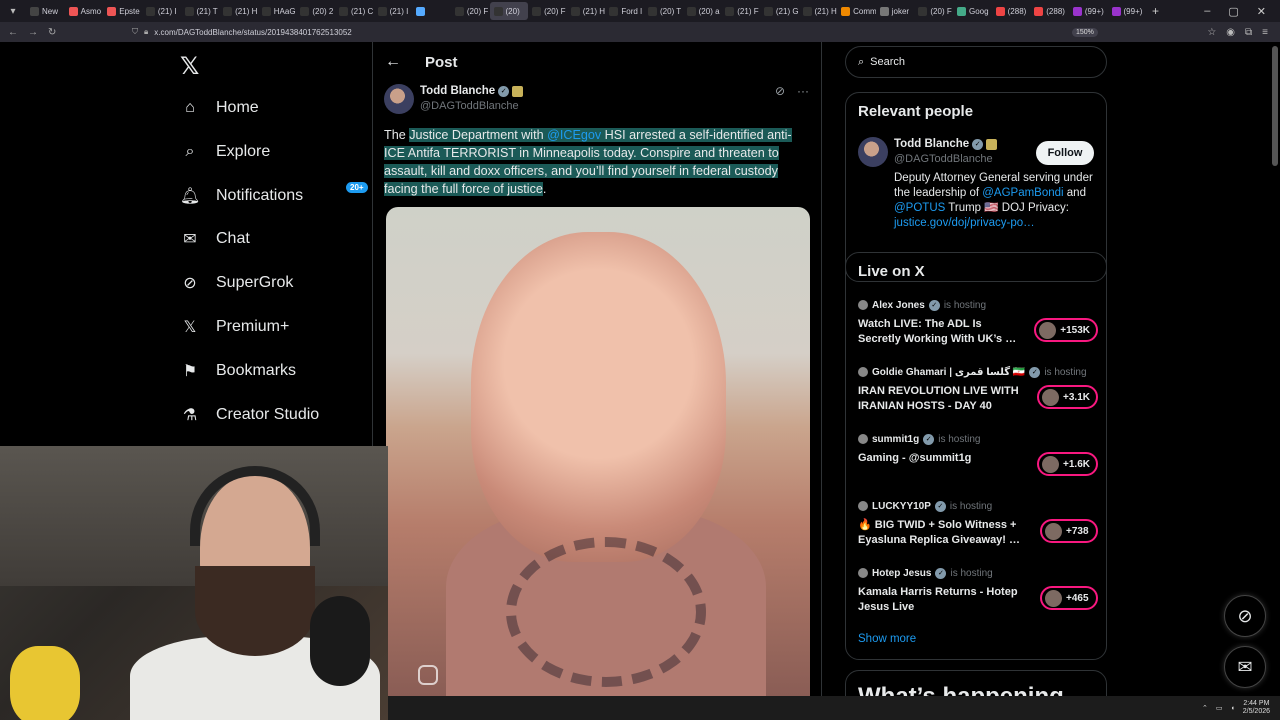 The height and width of the screenshot is (720, 1280). I want to click on menu-icon: ≡, so click(1265, 32).